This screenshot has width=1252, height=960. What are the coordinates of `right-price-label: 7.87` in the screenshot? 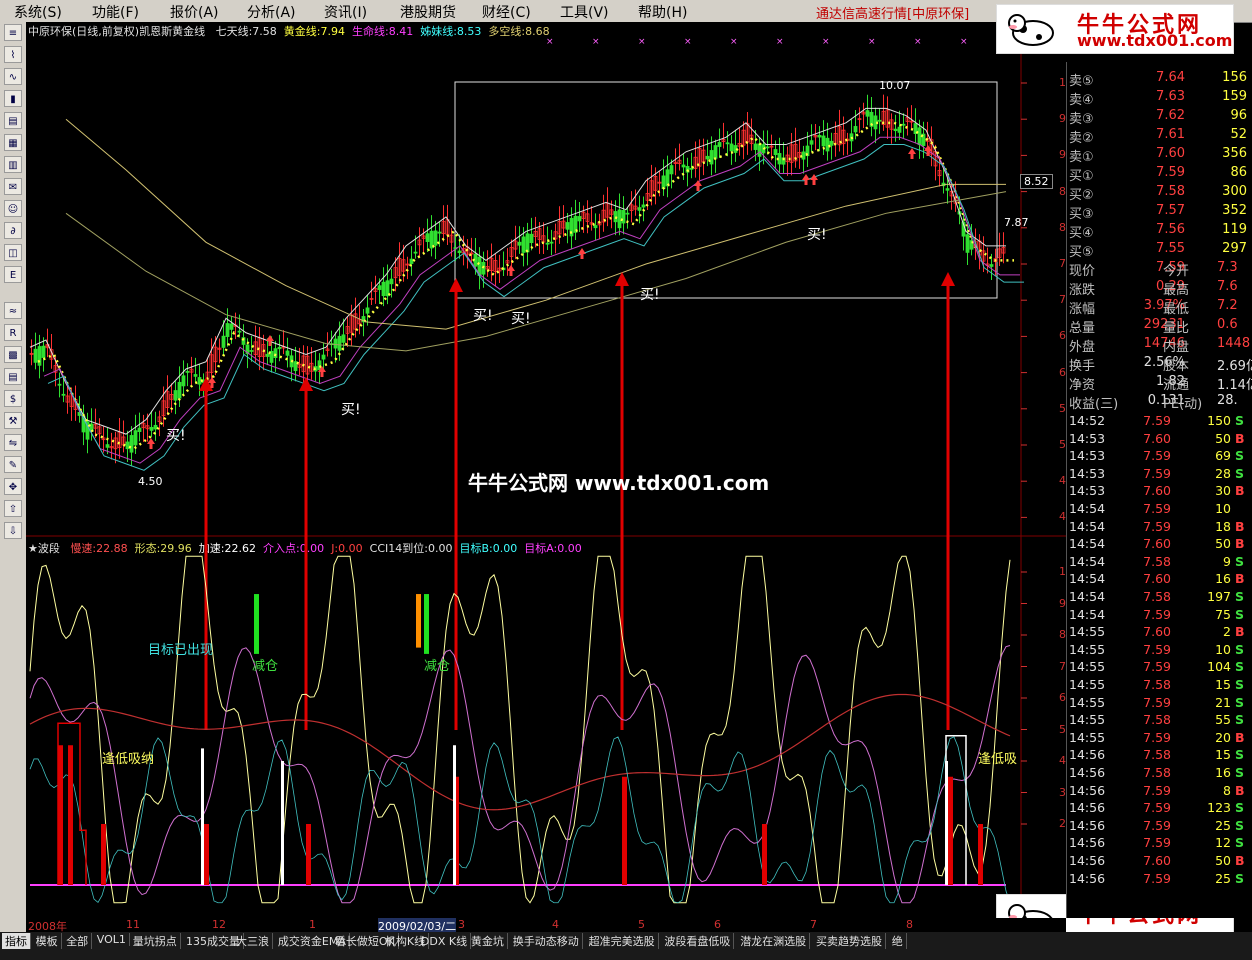 It's located at (1016, 222).